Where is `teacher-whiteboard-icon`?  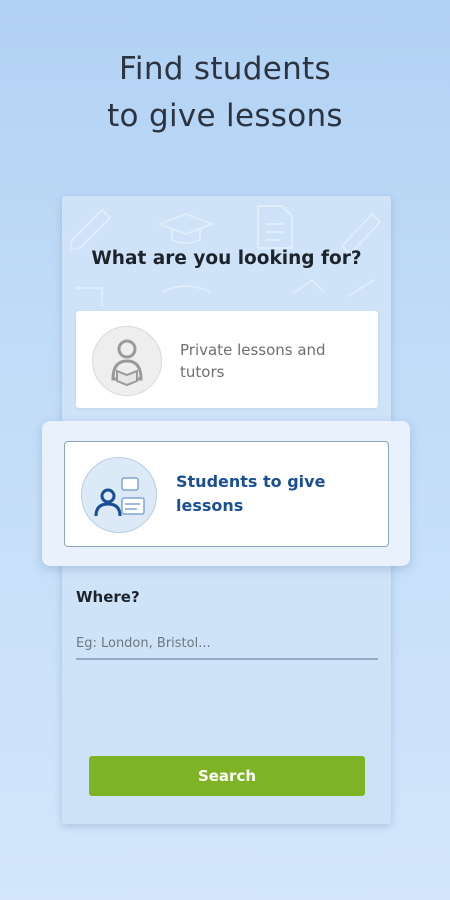
teacher-whiteboard-icon is located at coordinates (119, 495).